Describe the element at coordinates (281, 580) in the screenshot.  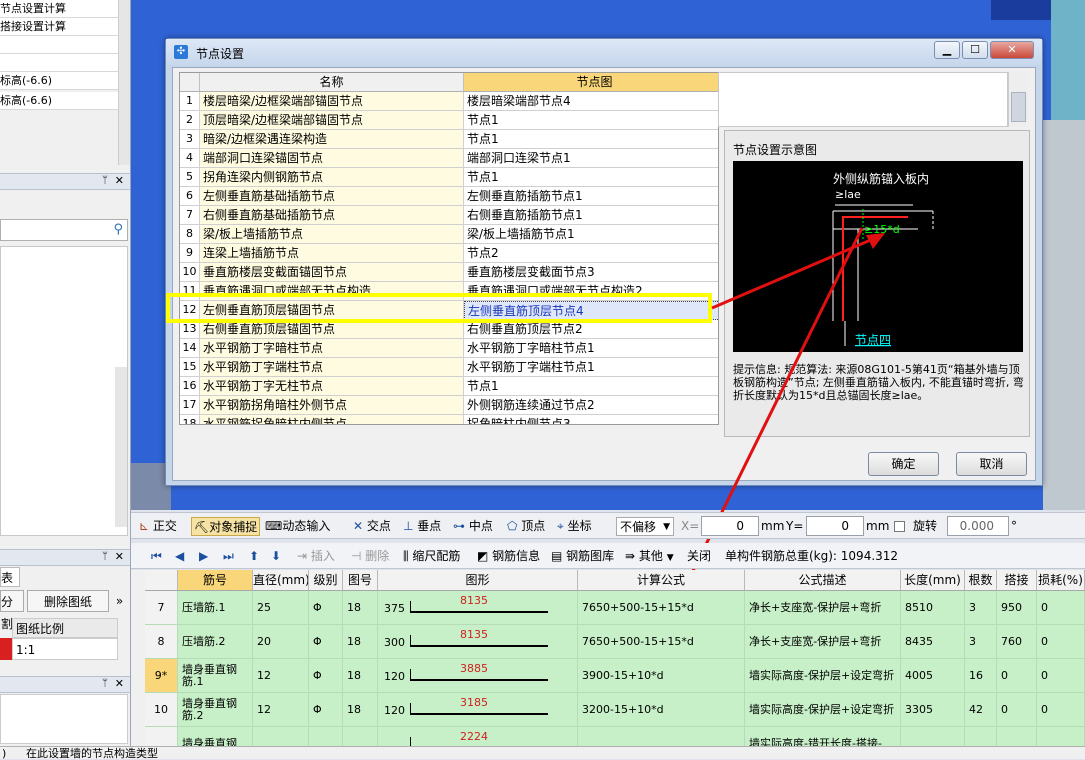
I see `column-header: 直径(mm)` at that location.